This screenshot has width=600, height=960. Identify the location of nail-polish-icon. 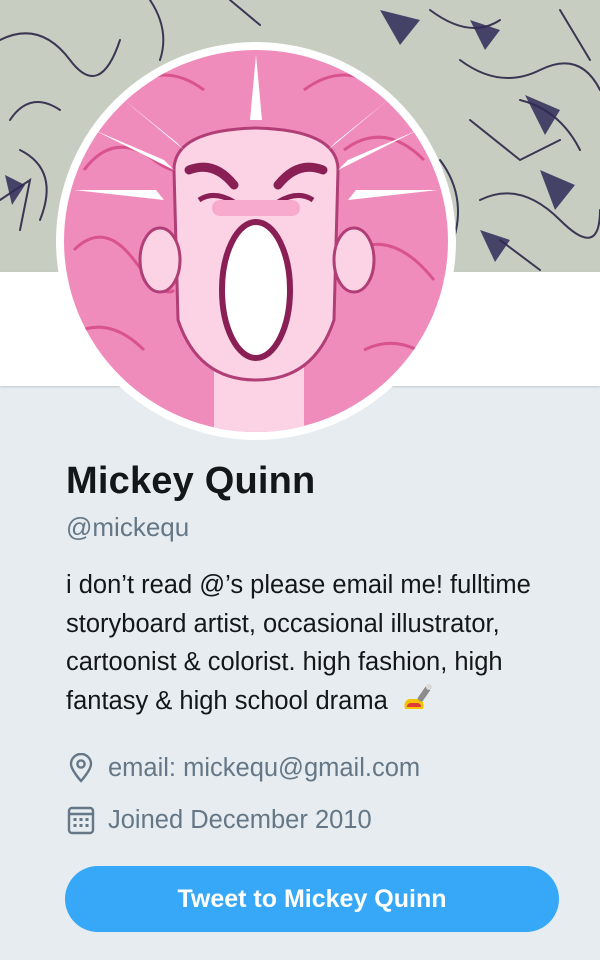
(417, 704).